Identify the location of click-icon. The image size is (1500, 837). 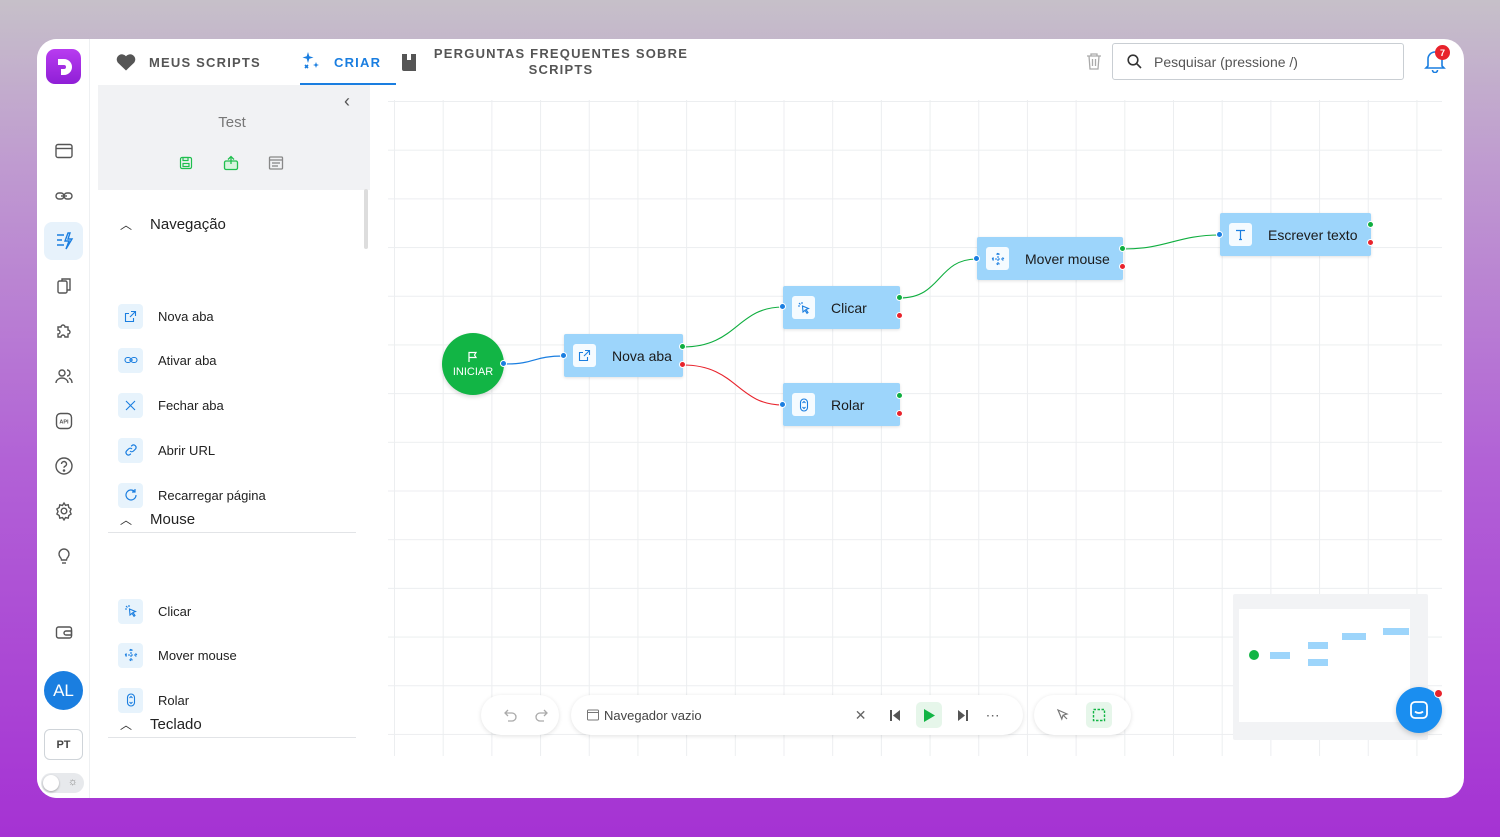
(803, 307).